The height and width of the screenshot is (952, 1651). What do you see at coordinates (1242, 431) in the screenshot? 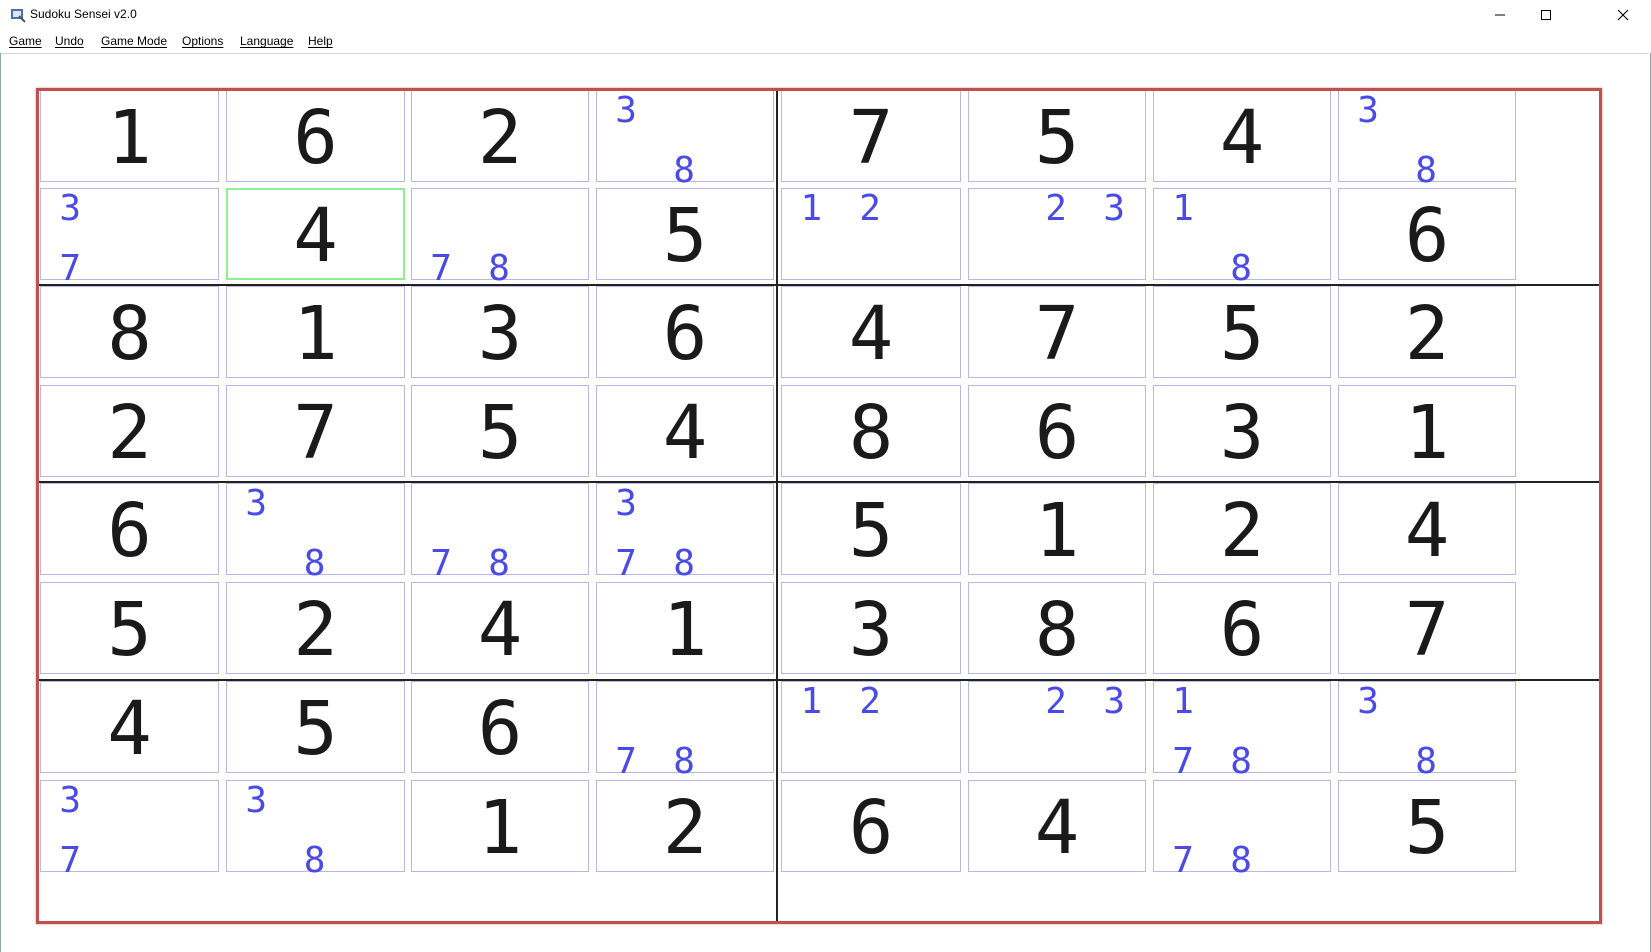
I see `sudoku-cell-r3-c6: 3` at bounding box center [1242, 431].